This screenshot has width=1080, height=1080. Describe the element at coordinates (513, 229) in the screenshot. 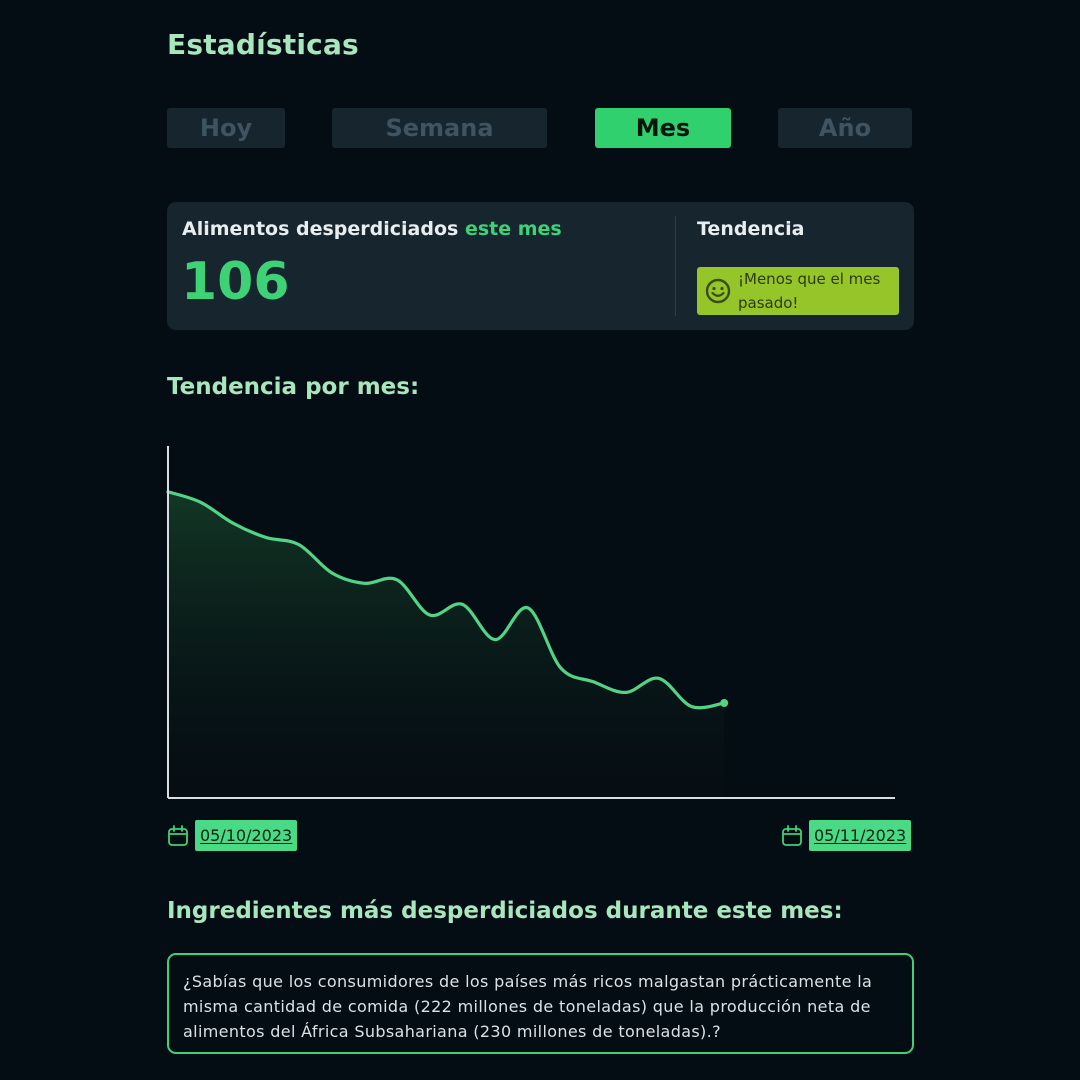

I see `summary-label-accent: este mes` at that location.